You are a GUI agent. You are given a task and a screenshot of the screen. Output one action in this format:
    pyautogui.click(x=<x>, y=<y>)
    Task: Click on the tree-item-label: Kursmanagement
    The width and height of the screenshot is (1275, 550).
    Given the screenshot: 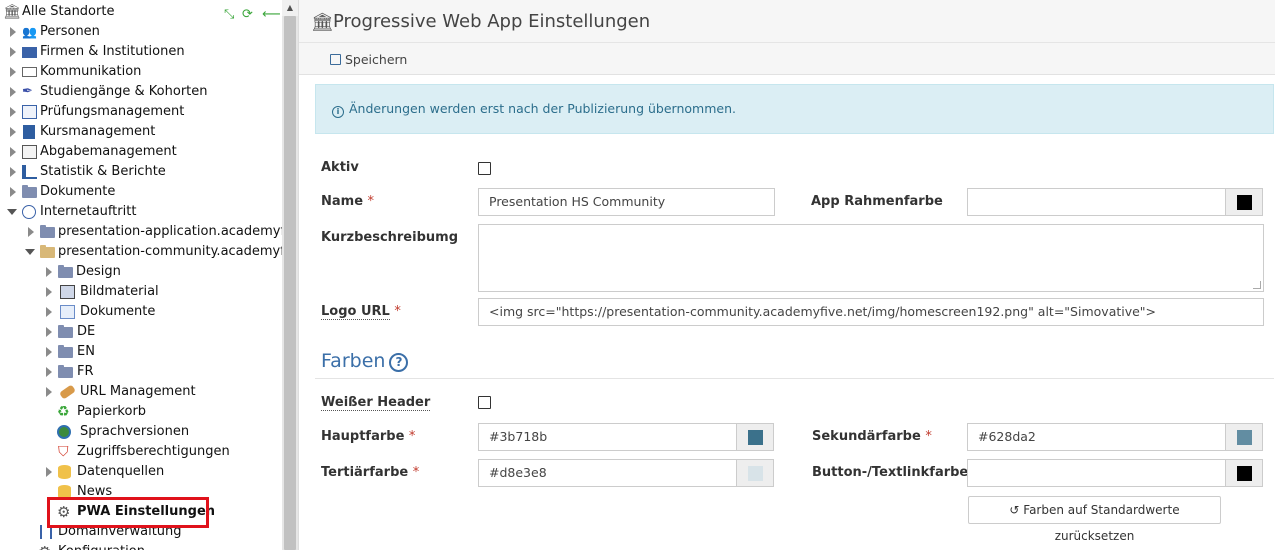 What is the action you would take?
    pyautogui.click(x=98, y=131)
    